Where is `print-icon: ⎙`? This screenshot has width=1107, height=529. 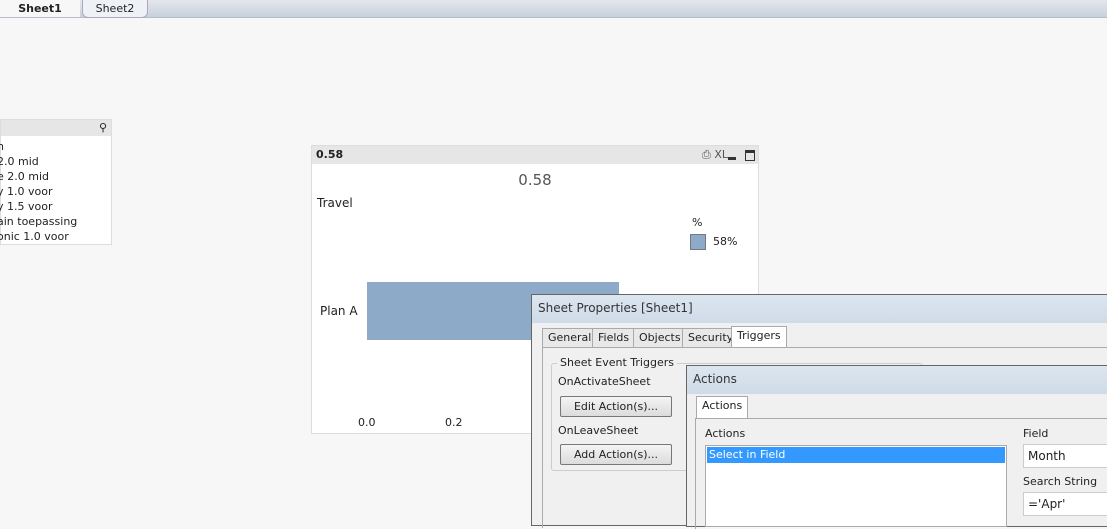 print-icon: ⎙ is located at coordinates (706, 154).